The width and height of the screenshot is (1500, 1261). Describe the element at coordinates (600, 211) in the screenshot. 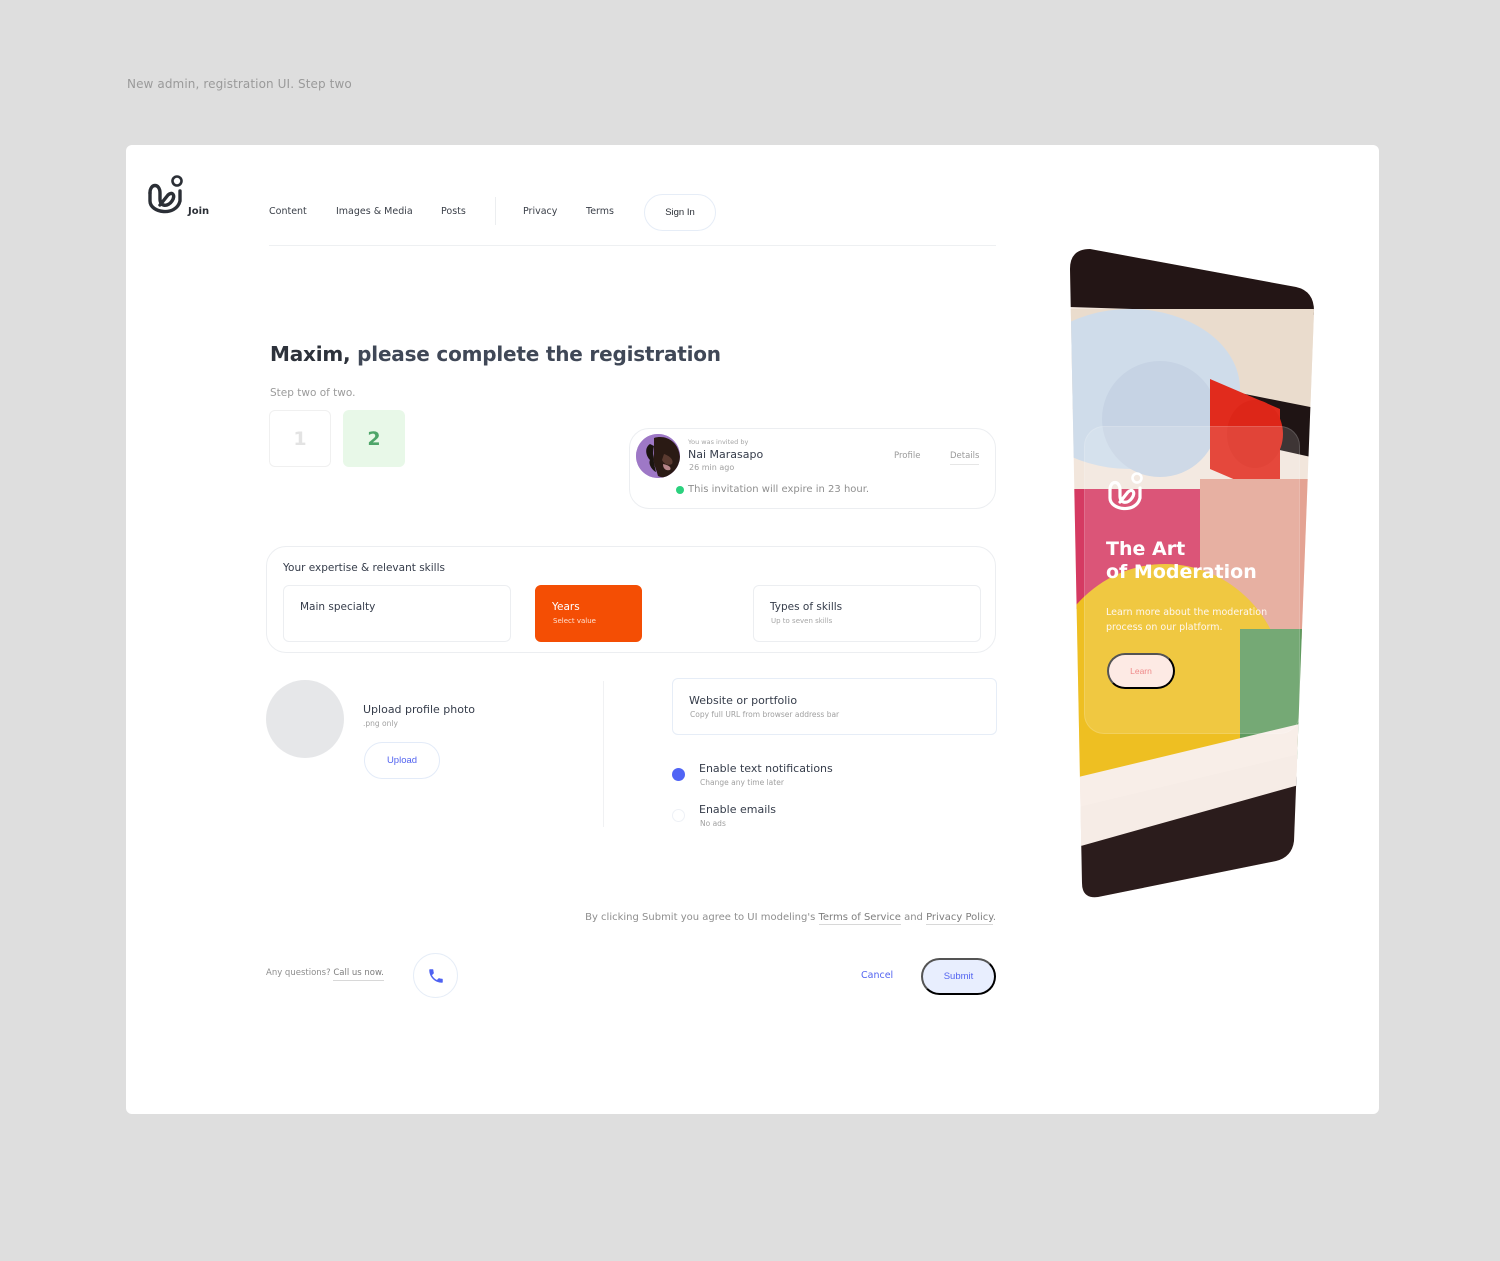

I see `nav-terms: Terms` at that location.